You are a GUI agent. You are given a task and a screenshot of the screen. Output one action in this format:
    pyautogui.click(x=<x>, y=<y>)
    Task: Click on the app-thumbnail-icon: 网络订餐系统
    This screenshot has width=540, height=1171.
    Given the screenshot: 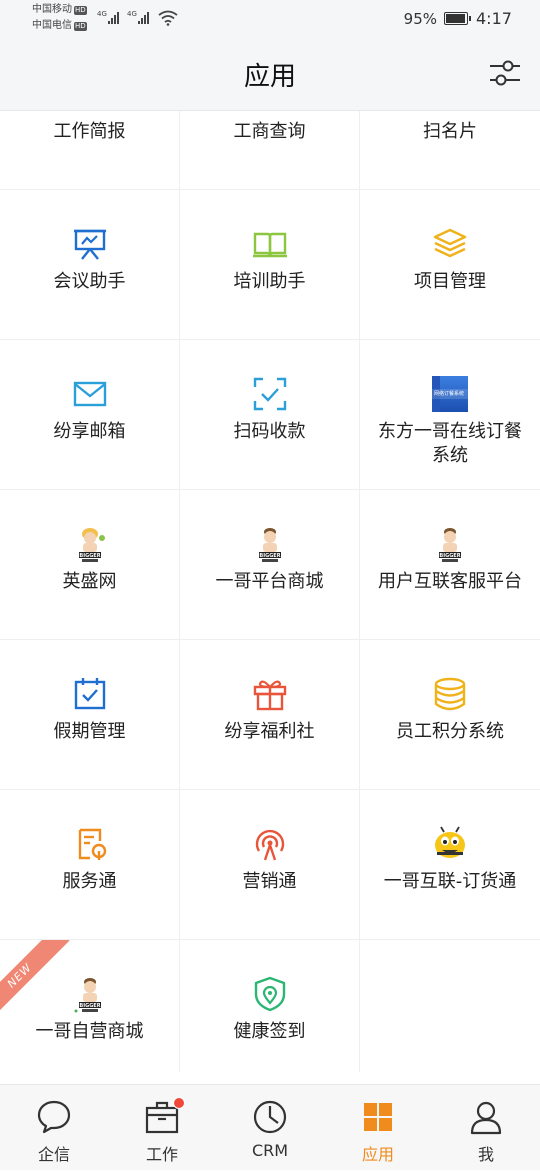 What is the action you would take?
    pyautogui.click(x=450, y=394)
    